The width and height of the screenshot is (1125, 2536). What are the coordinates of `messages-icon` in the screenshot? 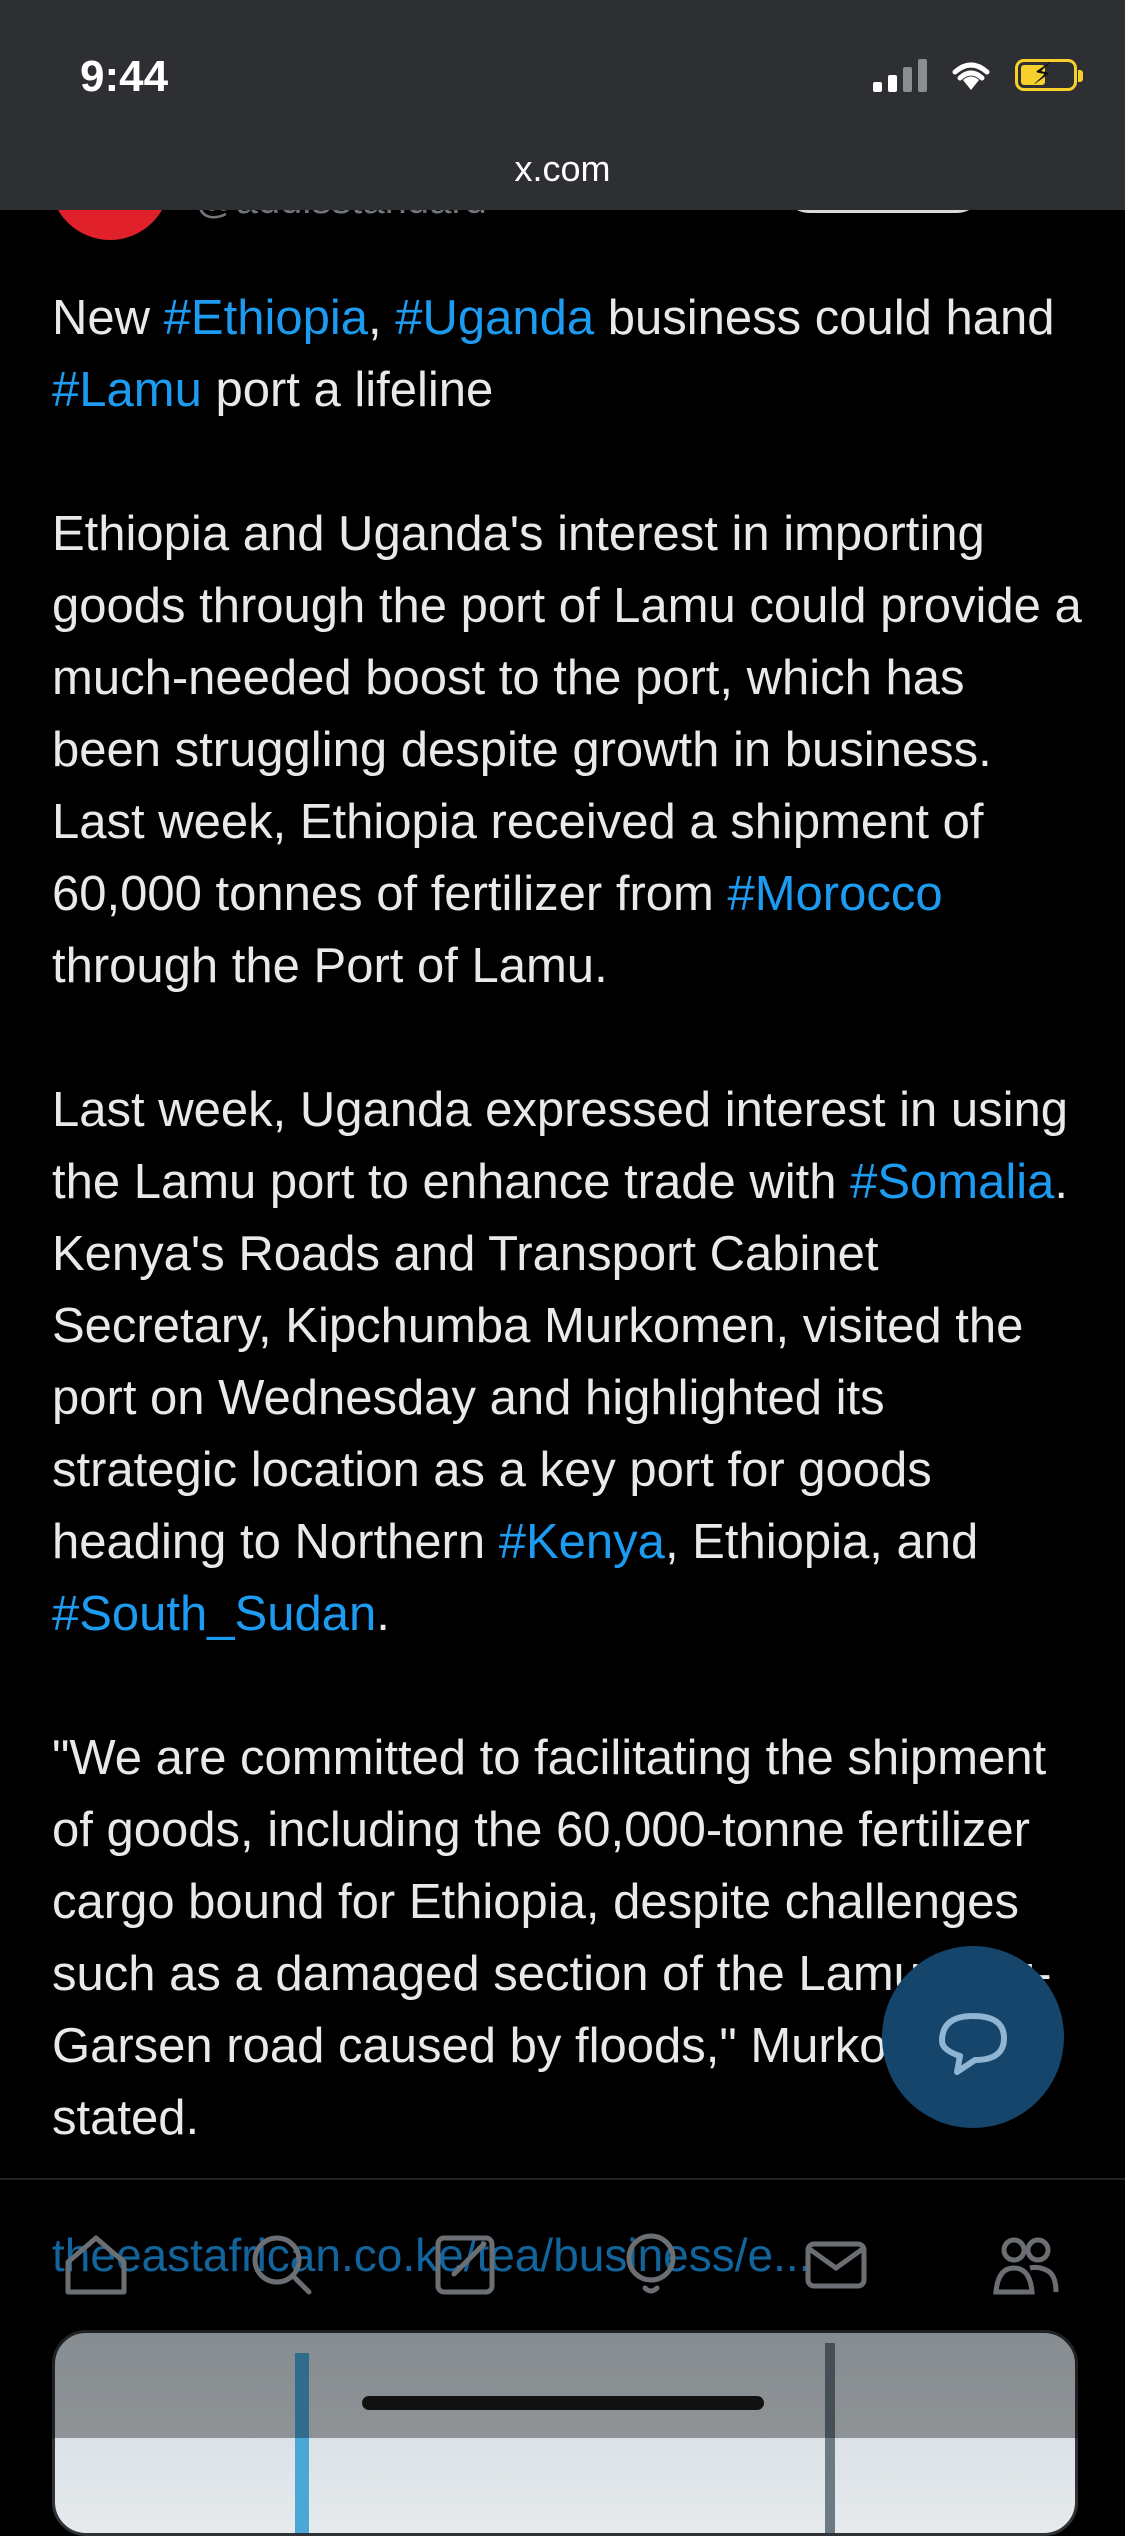 It's located at (836, 2264).